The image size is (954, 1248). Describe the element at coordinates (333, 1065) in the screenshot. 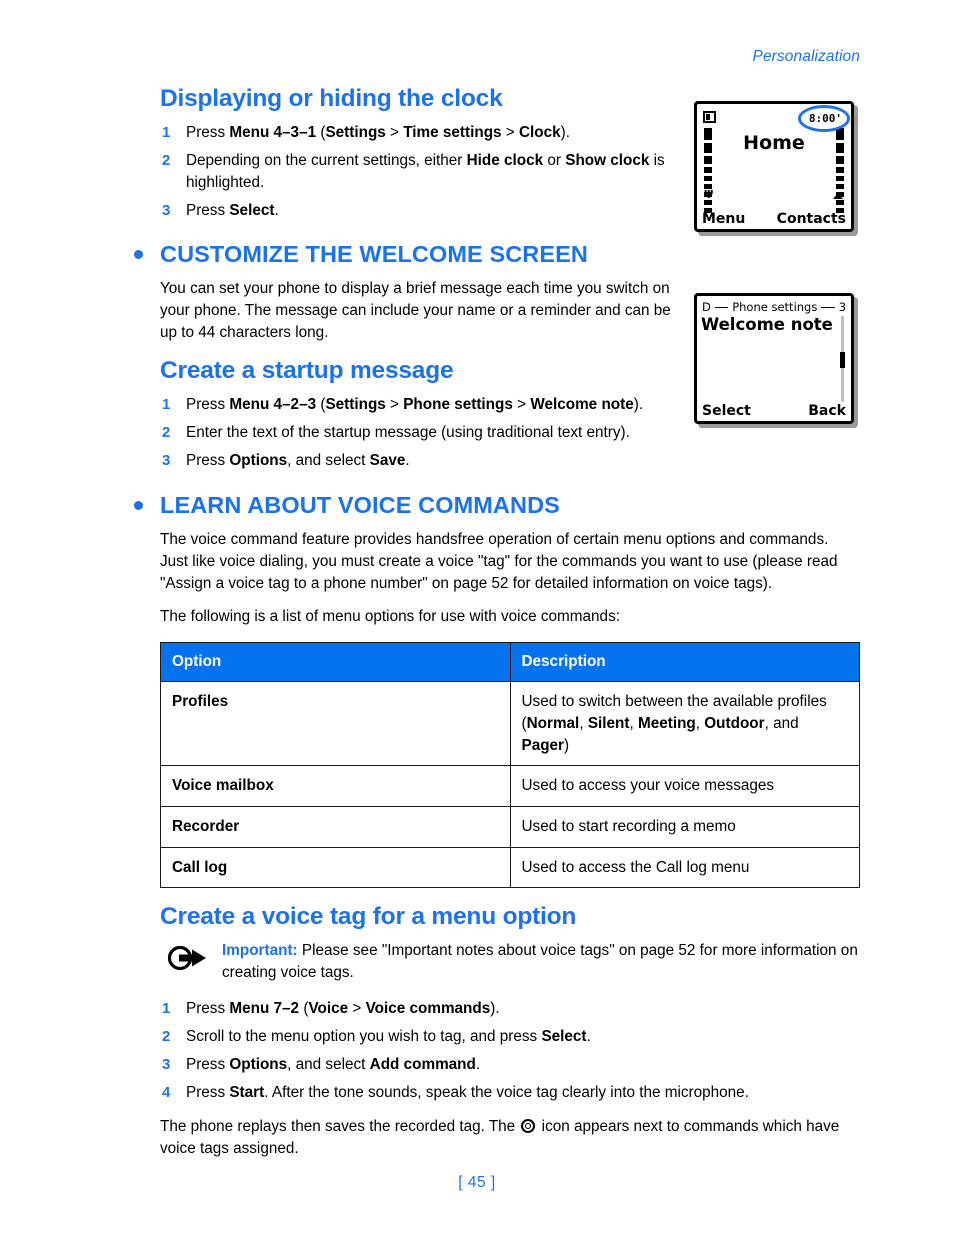

I see `step-text: Press Options, and select Add command.` at that location.